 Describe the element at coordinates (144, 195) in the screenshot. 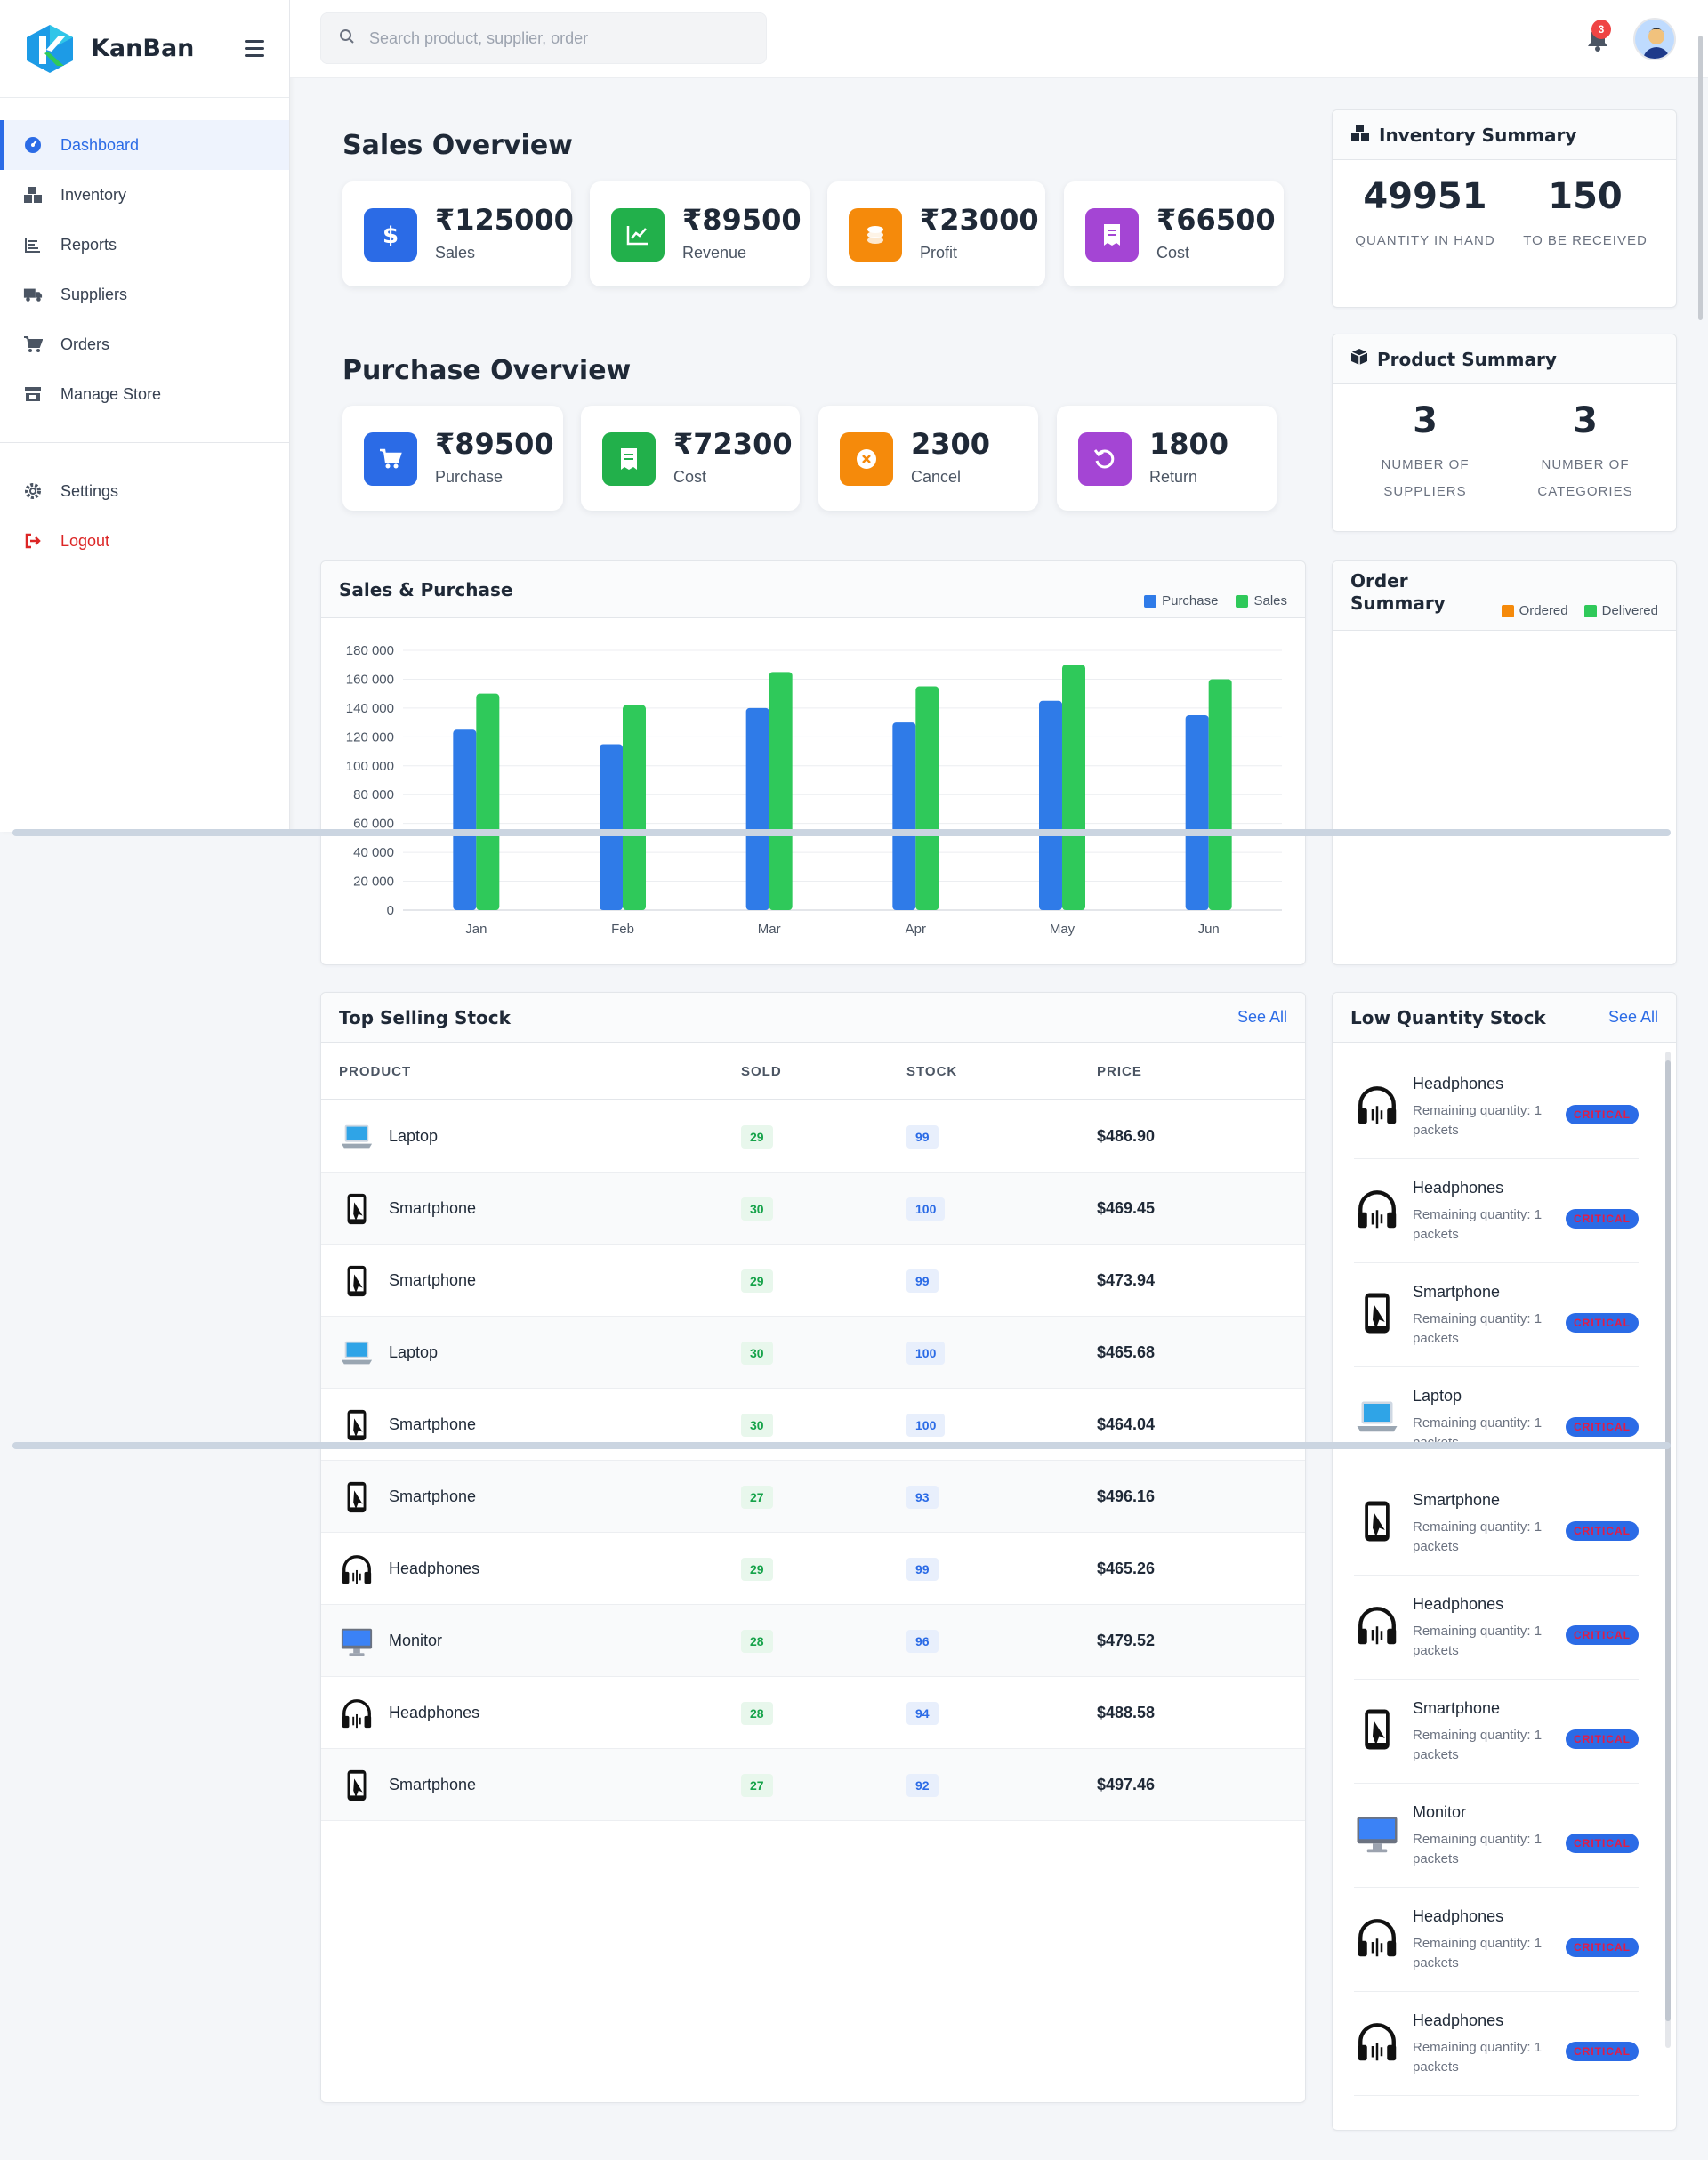

I see `sidebar-item-inventory: Inventory` at that location.